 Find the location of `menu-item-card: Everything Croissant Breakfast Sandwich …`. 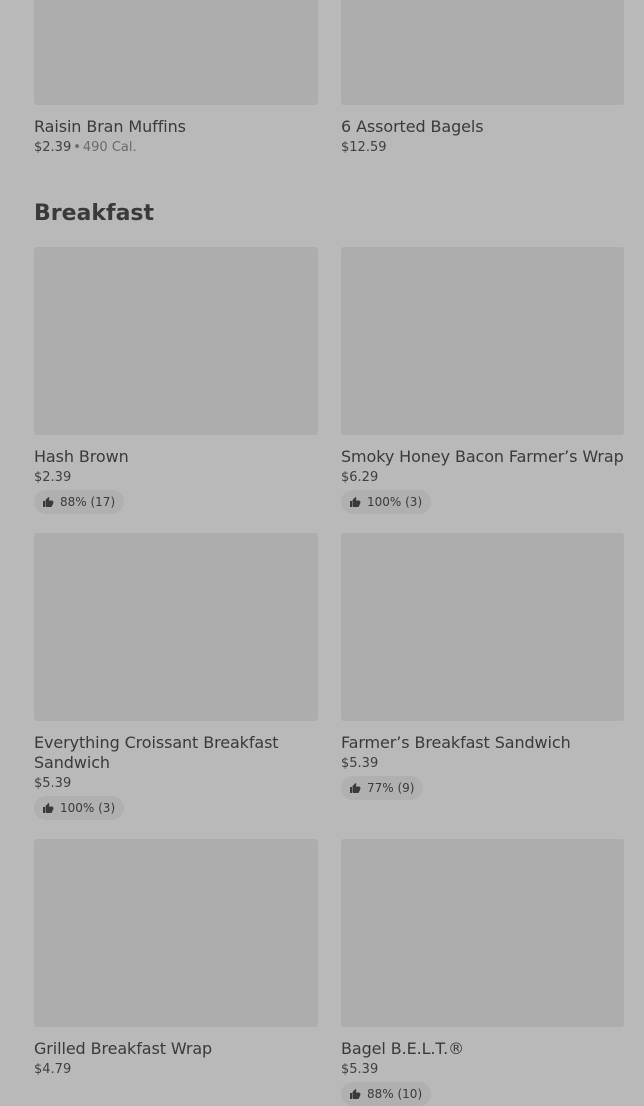

menu-item-card: Everything Croissant Breakfast Sandwich … is located at coordinates (176, 676).